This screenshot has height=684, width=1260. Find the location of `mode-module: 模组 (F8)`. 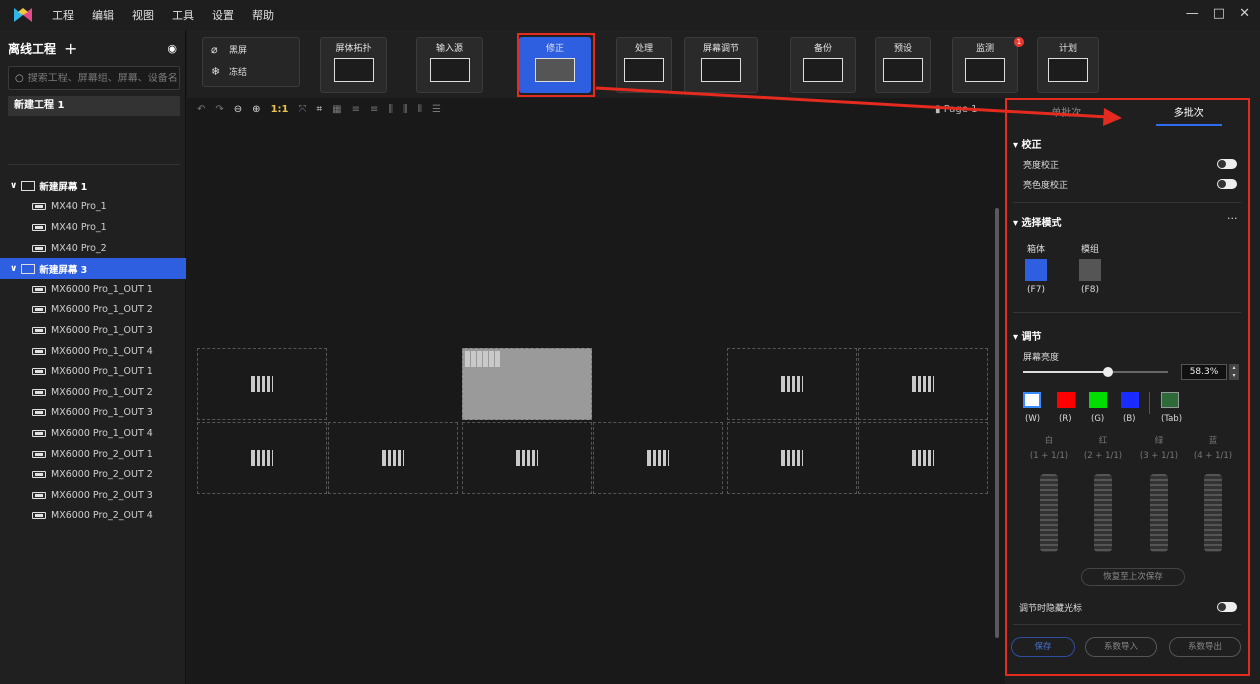

mode-module: 模组 (F8) is located at coordinates (1090, 268).